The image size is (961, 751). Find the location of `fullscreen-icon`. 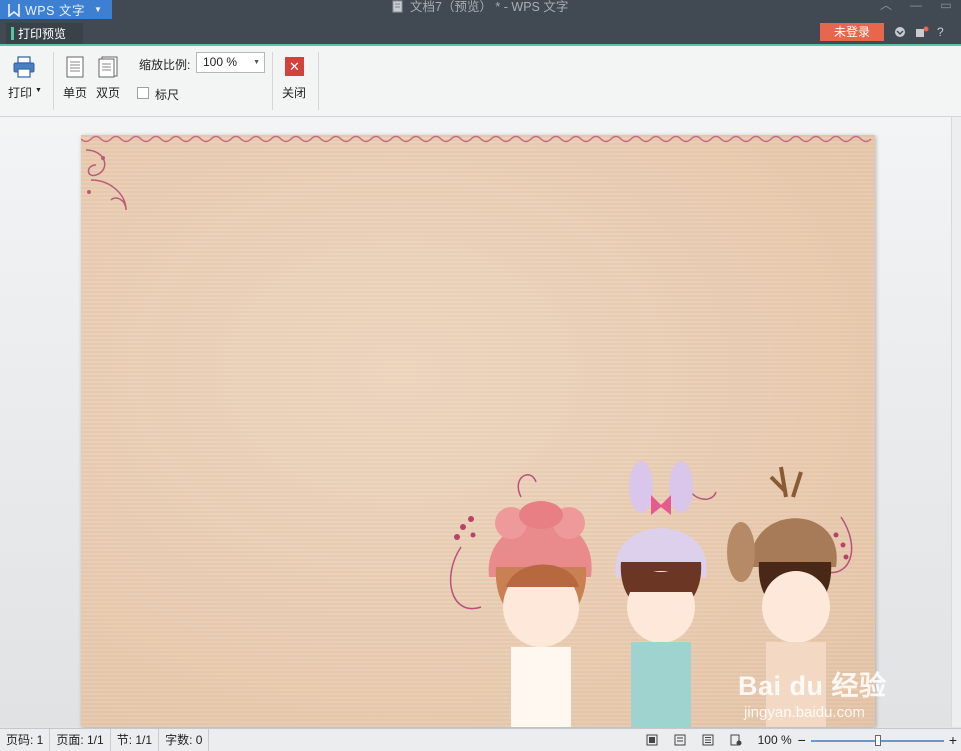

fullscreen-icon is located at coordinates (652, 740).